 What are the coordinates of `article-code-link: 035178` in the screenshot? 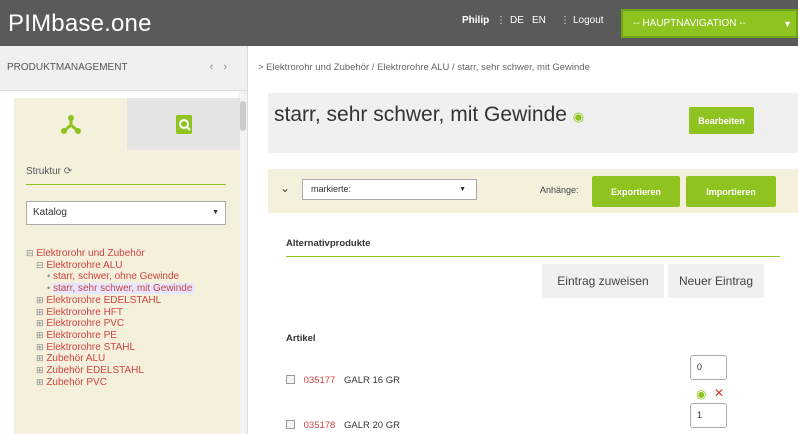 It's located at (320, 425).